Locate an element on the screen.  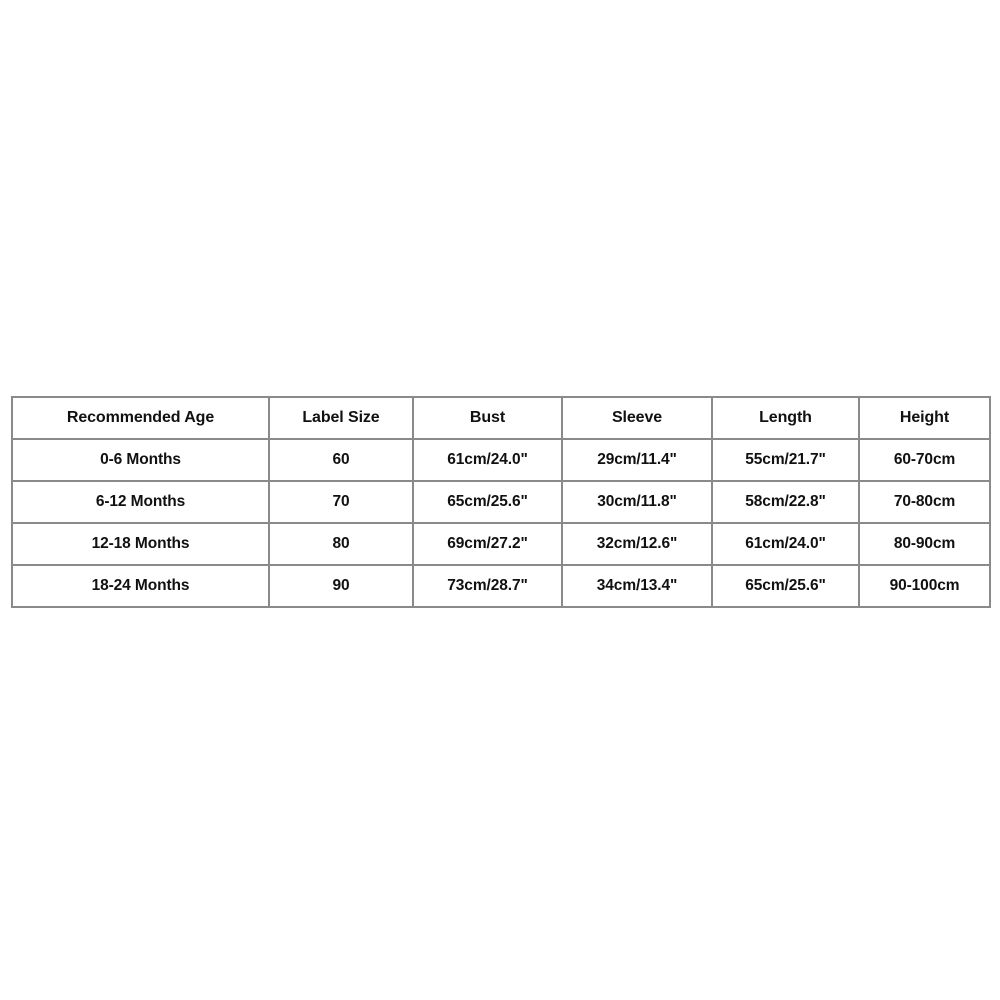
cell-label-size: 80 is located at coordinates (341, 544).